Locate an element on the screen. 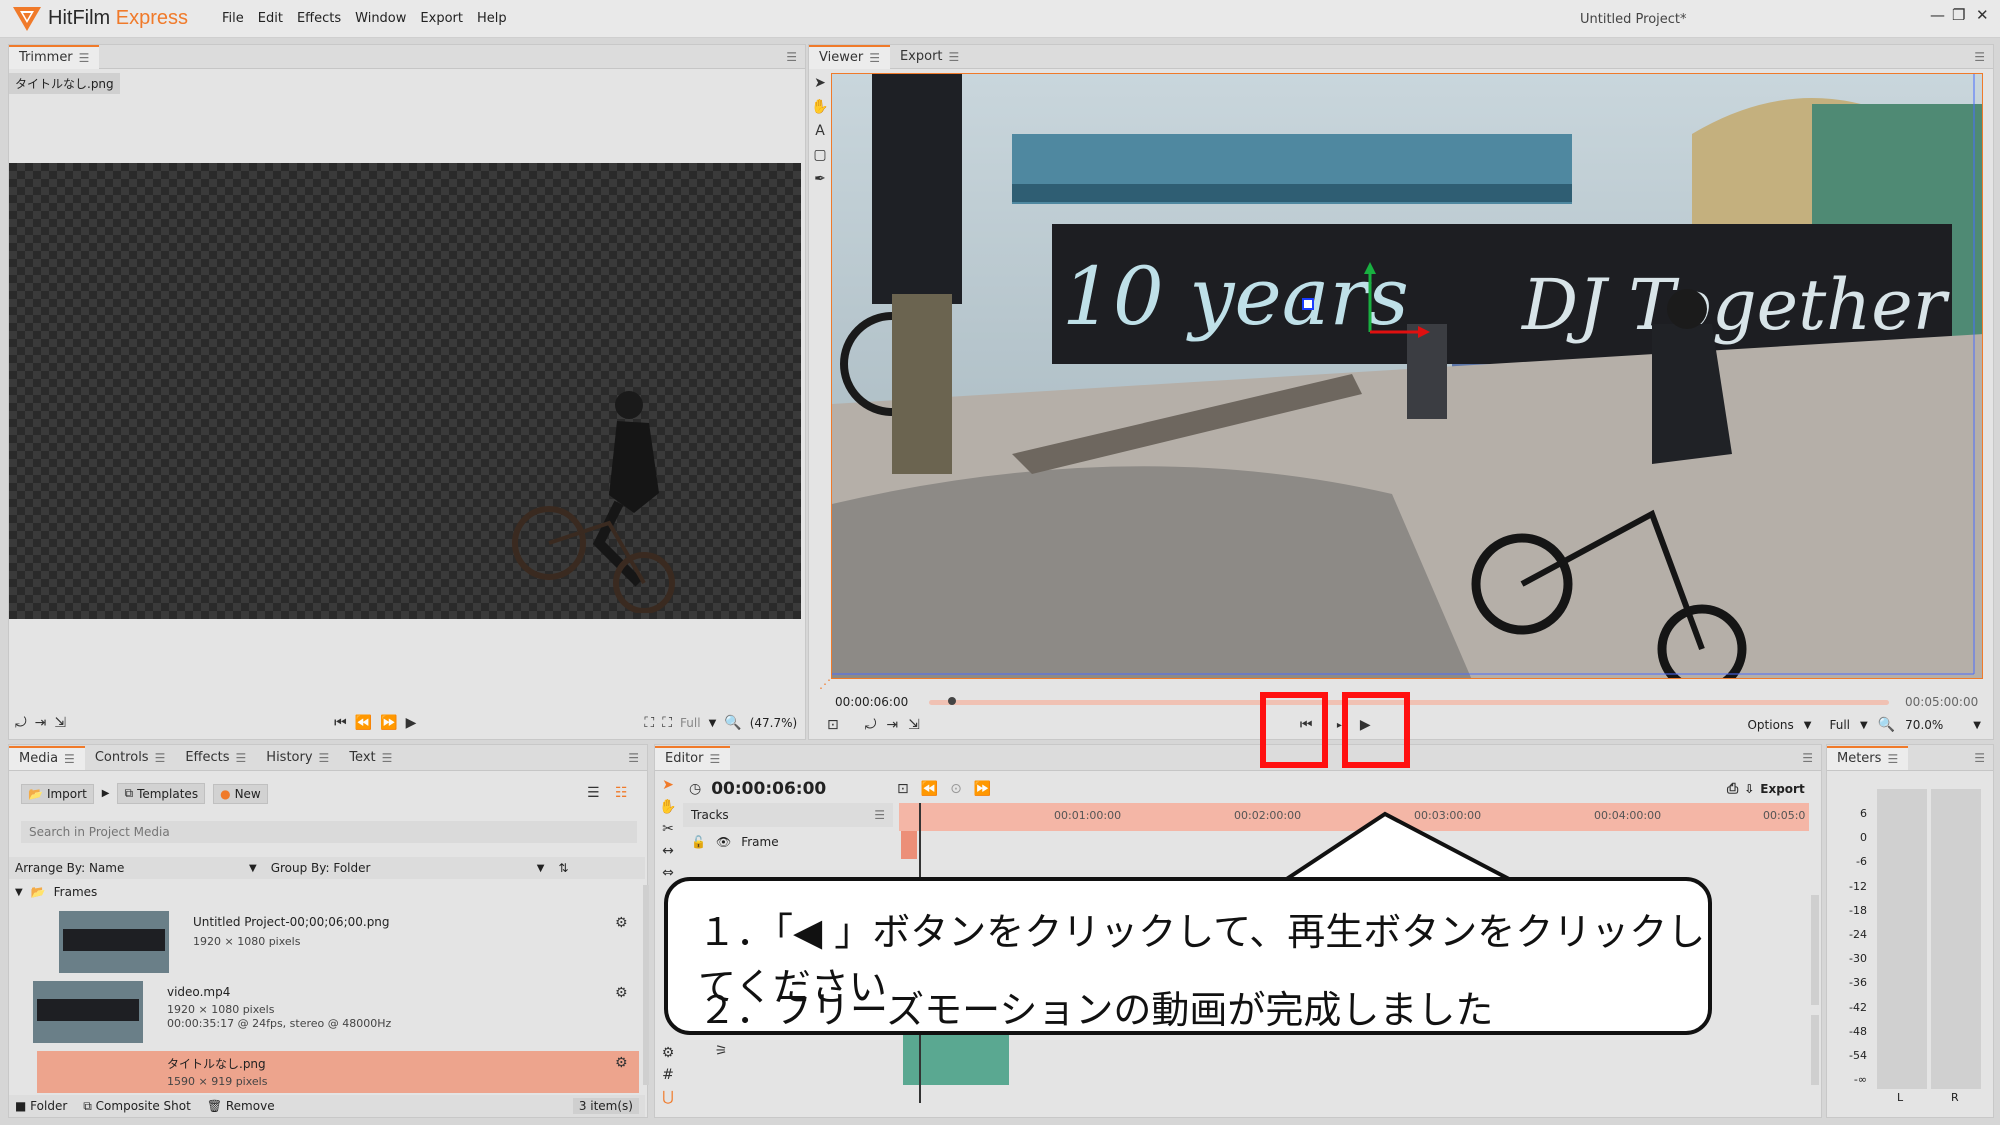 This screenshot has width=2000, height=1125. menu-window: Window is located at coordinates (380, 18).